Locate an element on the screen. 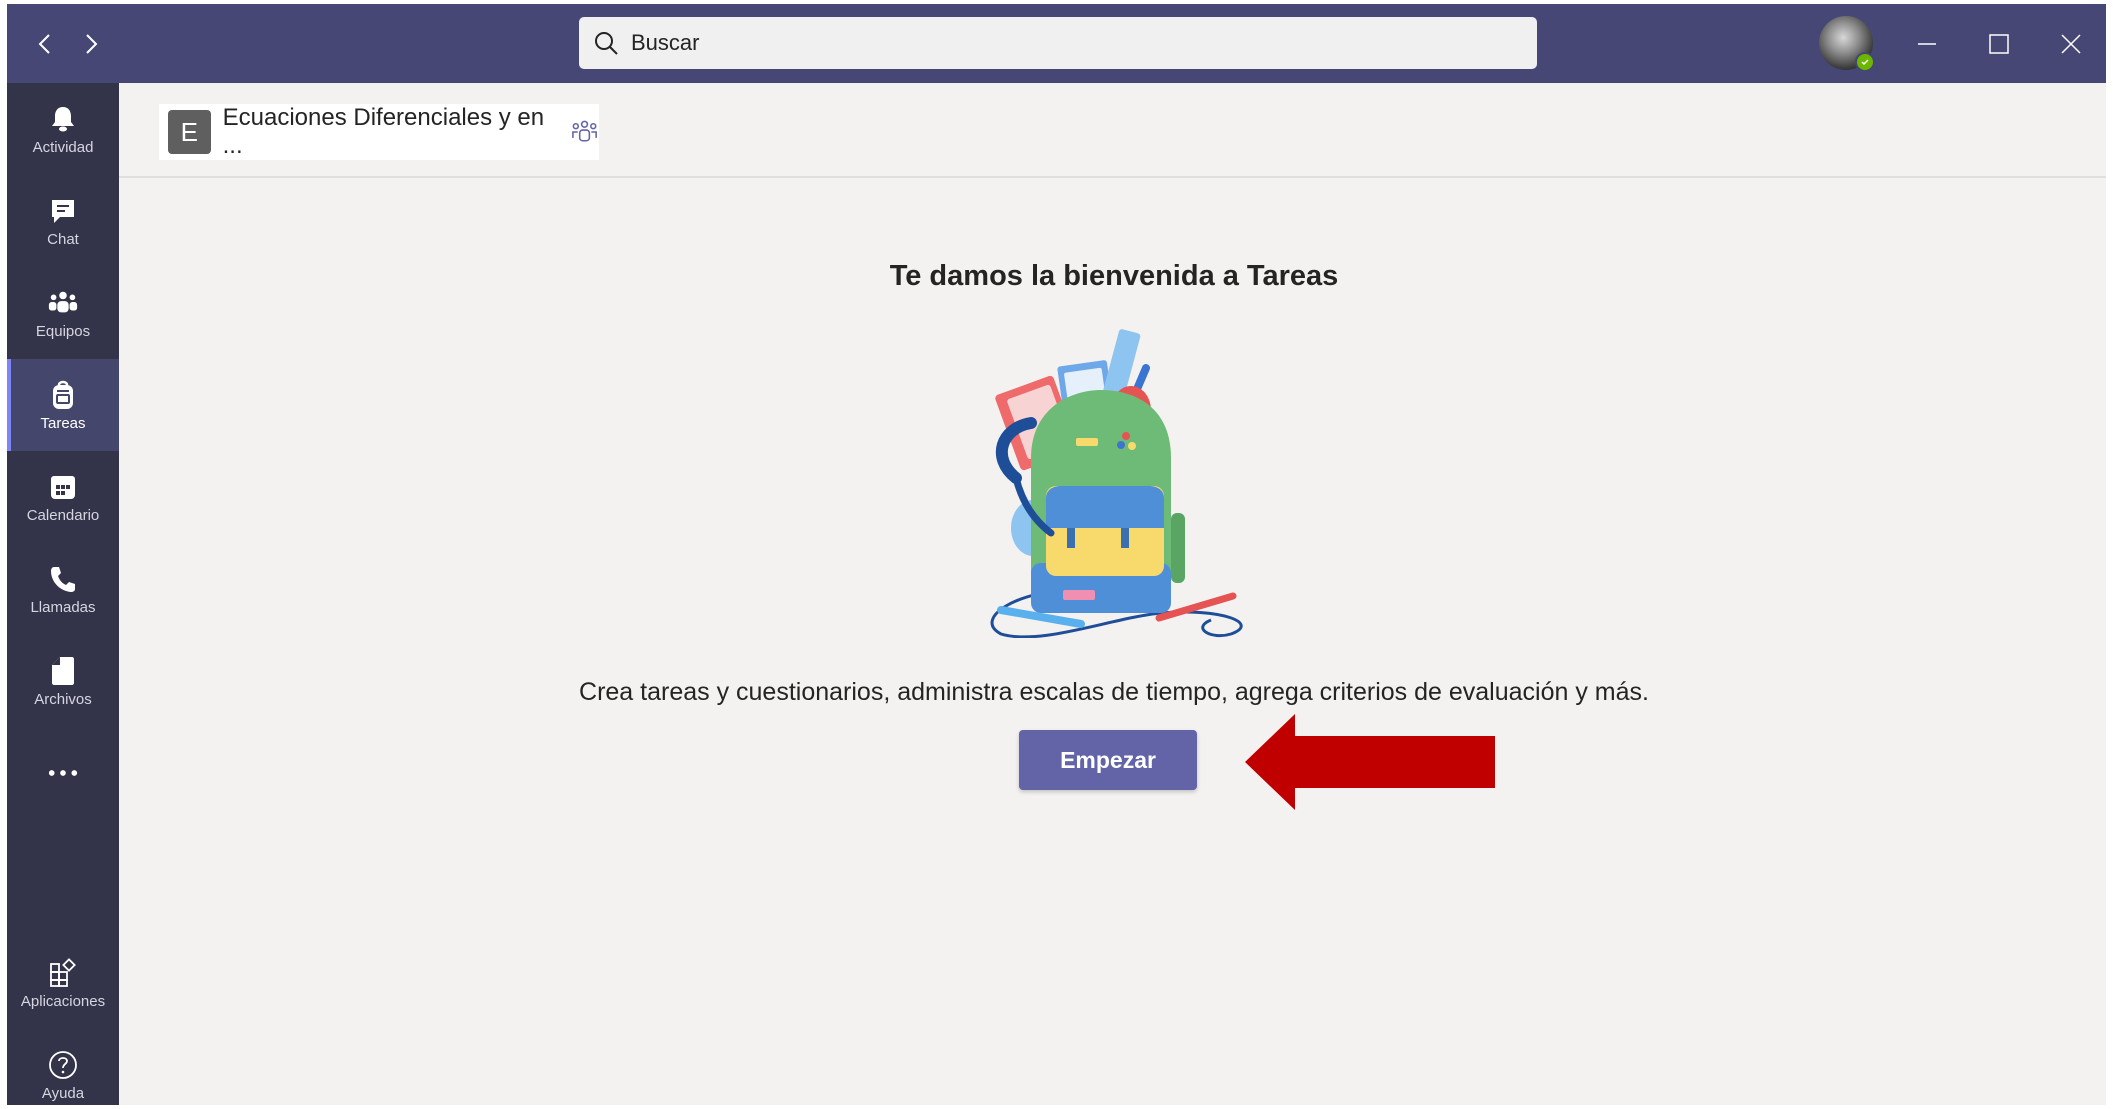 The width and height of the screenshot is (2113, 1109). rail-item-chat: Chat is located at coordinates (63, 221).